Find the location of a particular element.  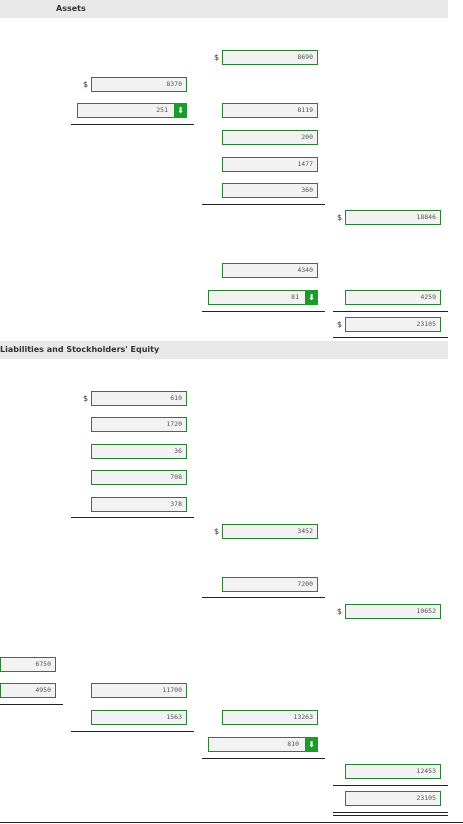

liab-col1-a-field: 6750 is located at coordinates (28, 664).